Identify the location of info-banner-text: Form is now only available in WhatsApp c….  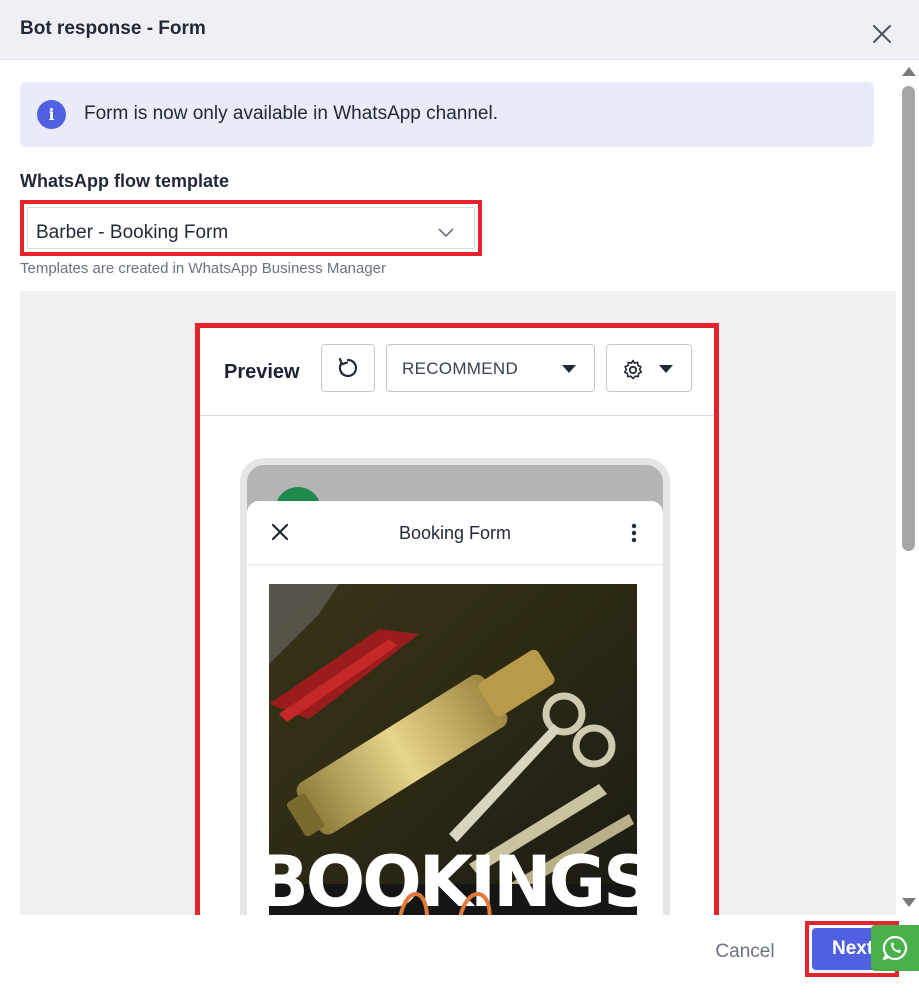
(291, 113).